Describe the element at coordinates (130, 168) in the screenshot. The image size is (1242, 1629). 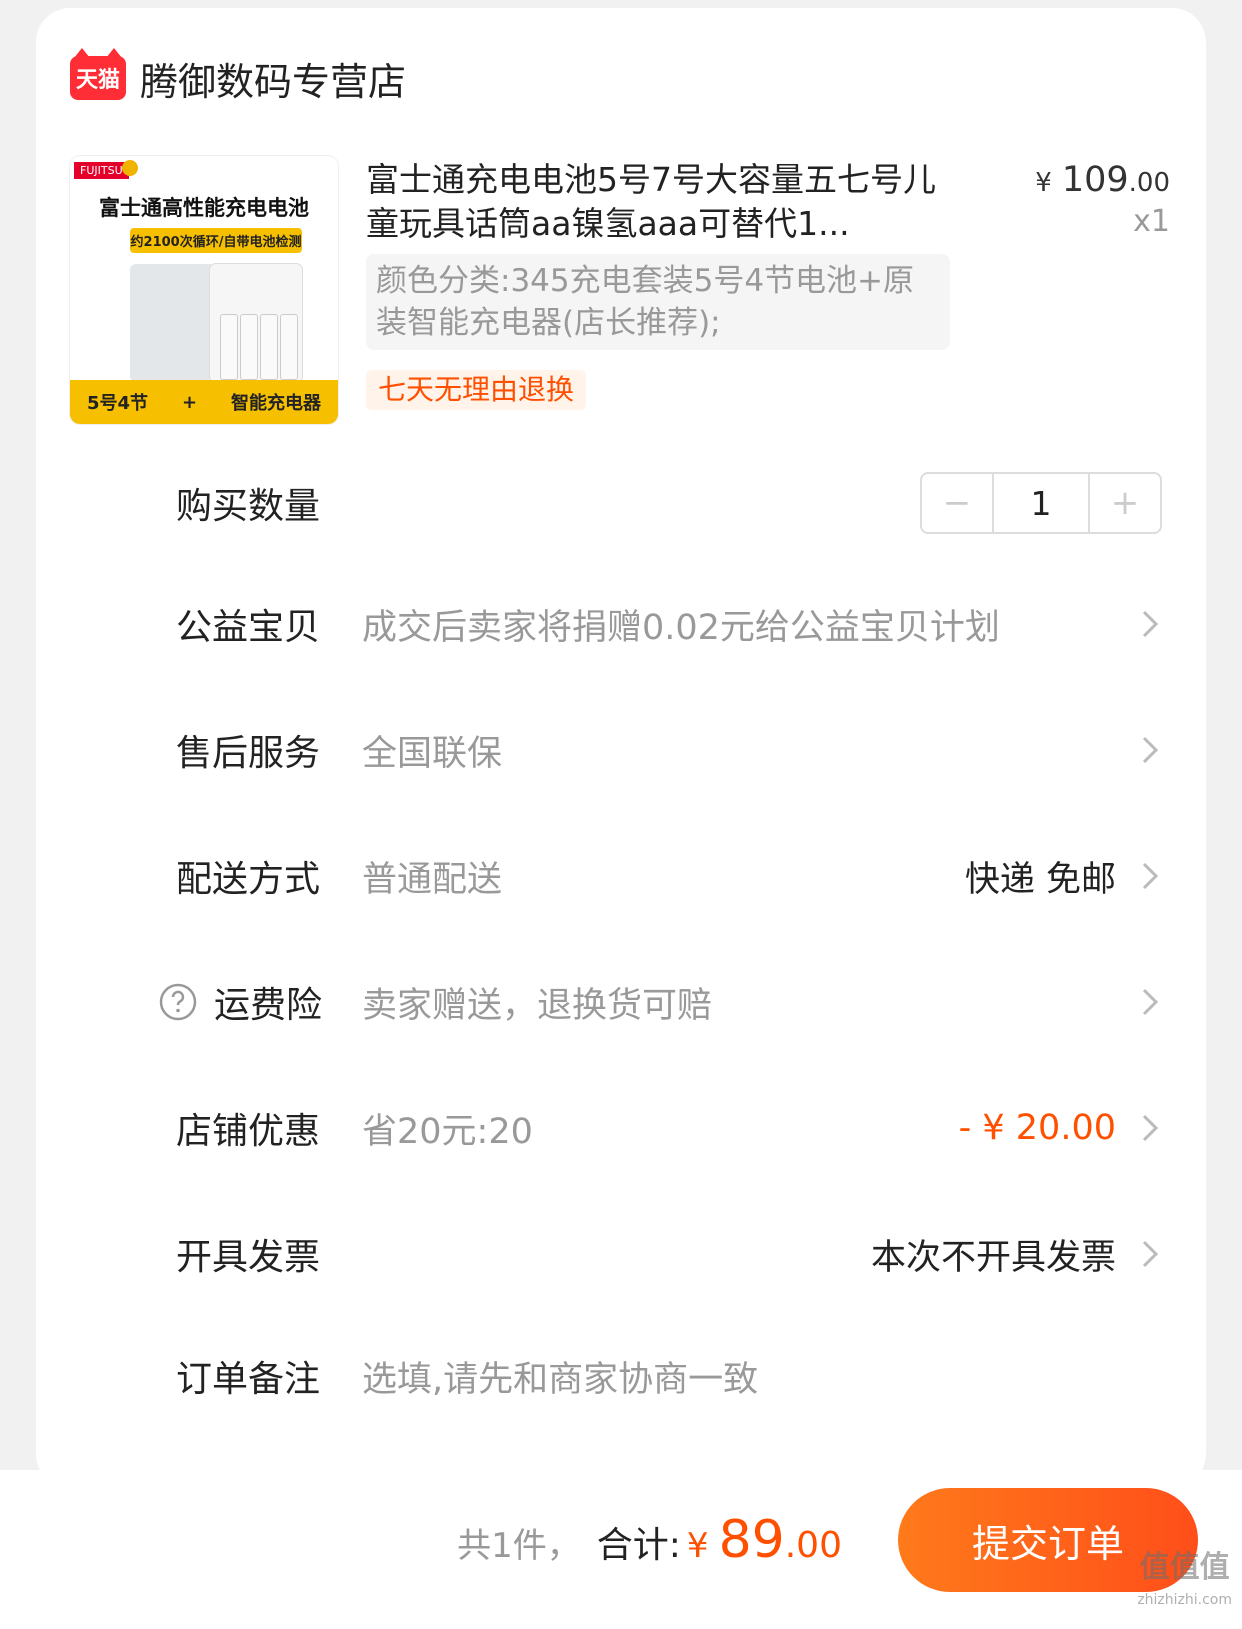
I see `seal-icon` at that location.